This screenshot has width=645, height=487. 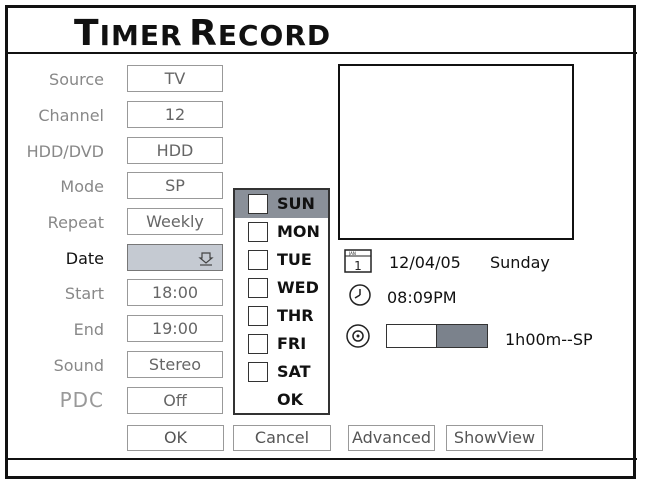 What do you see at coordinates (84, 258) in the screenshot?
I see `date-label: Date` at bounding box center [84, 258].